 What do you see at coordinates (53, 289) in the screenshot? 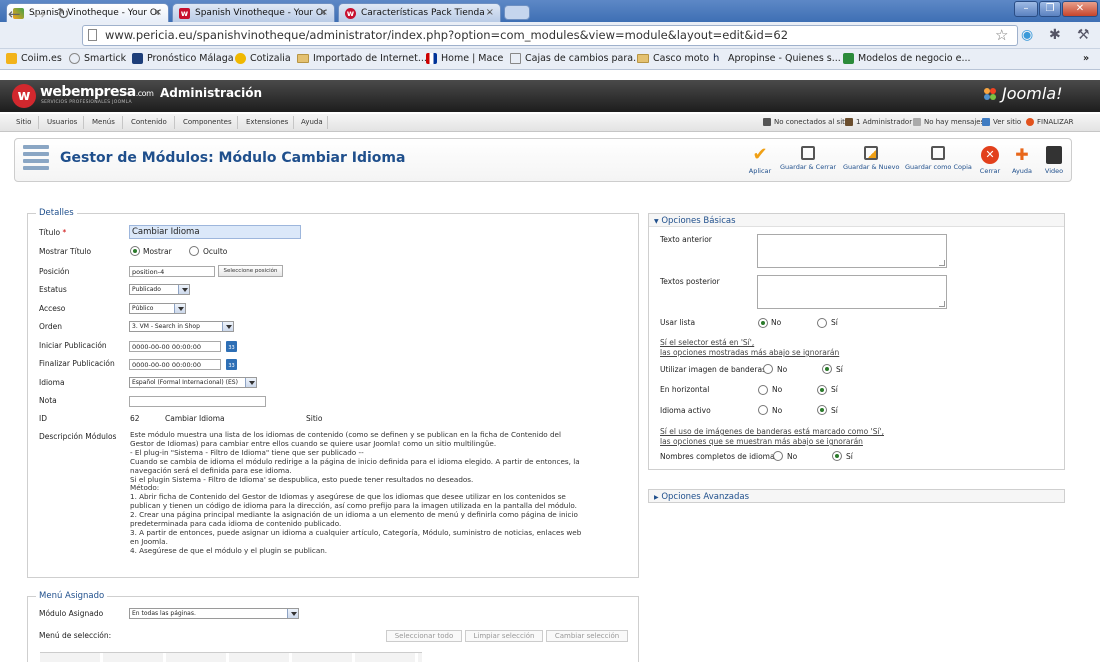
I see `status-label: Estatus` at bounding box center [53, 289].